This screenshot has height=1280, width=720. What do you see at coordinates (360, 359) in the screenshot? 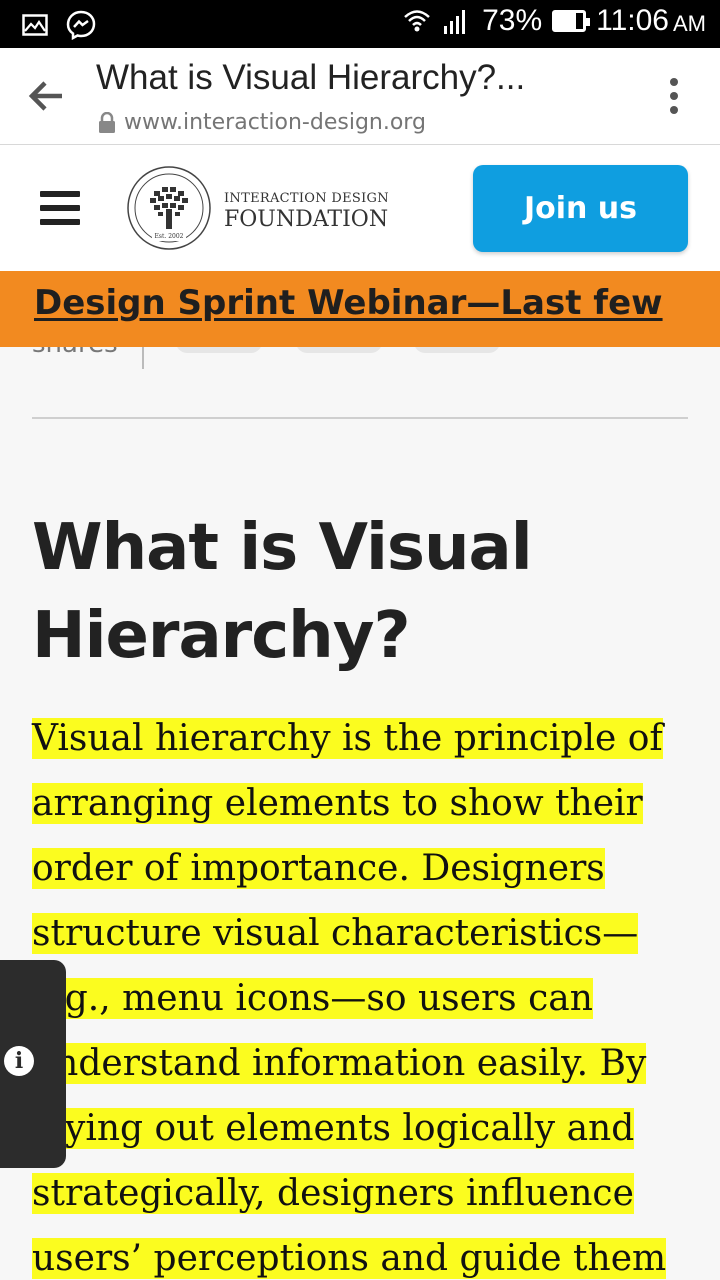
I see `share-bar: shares` at bounding box center [360, 359].